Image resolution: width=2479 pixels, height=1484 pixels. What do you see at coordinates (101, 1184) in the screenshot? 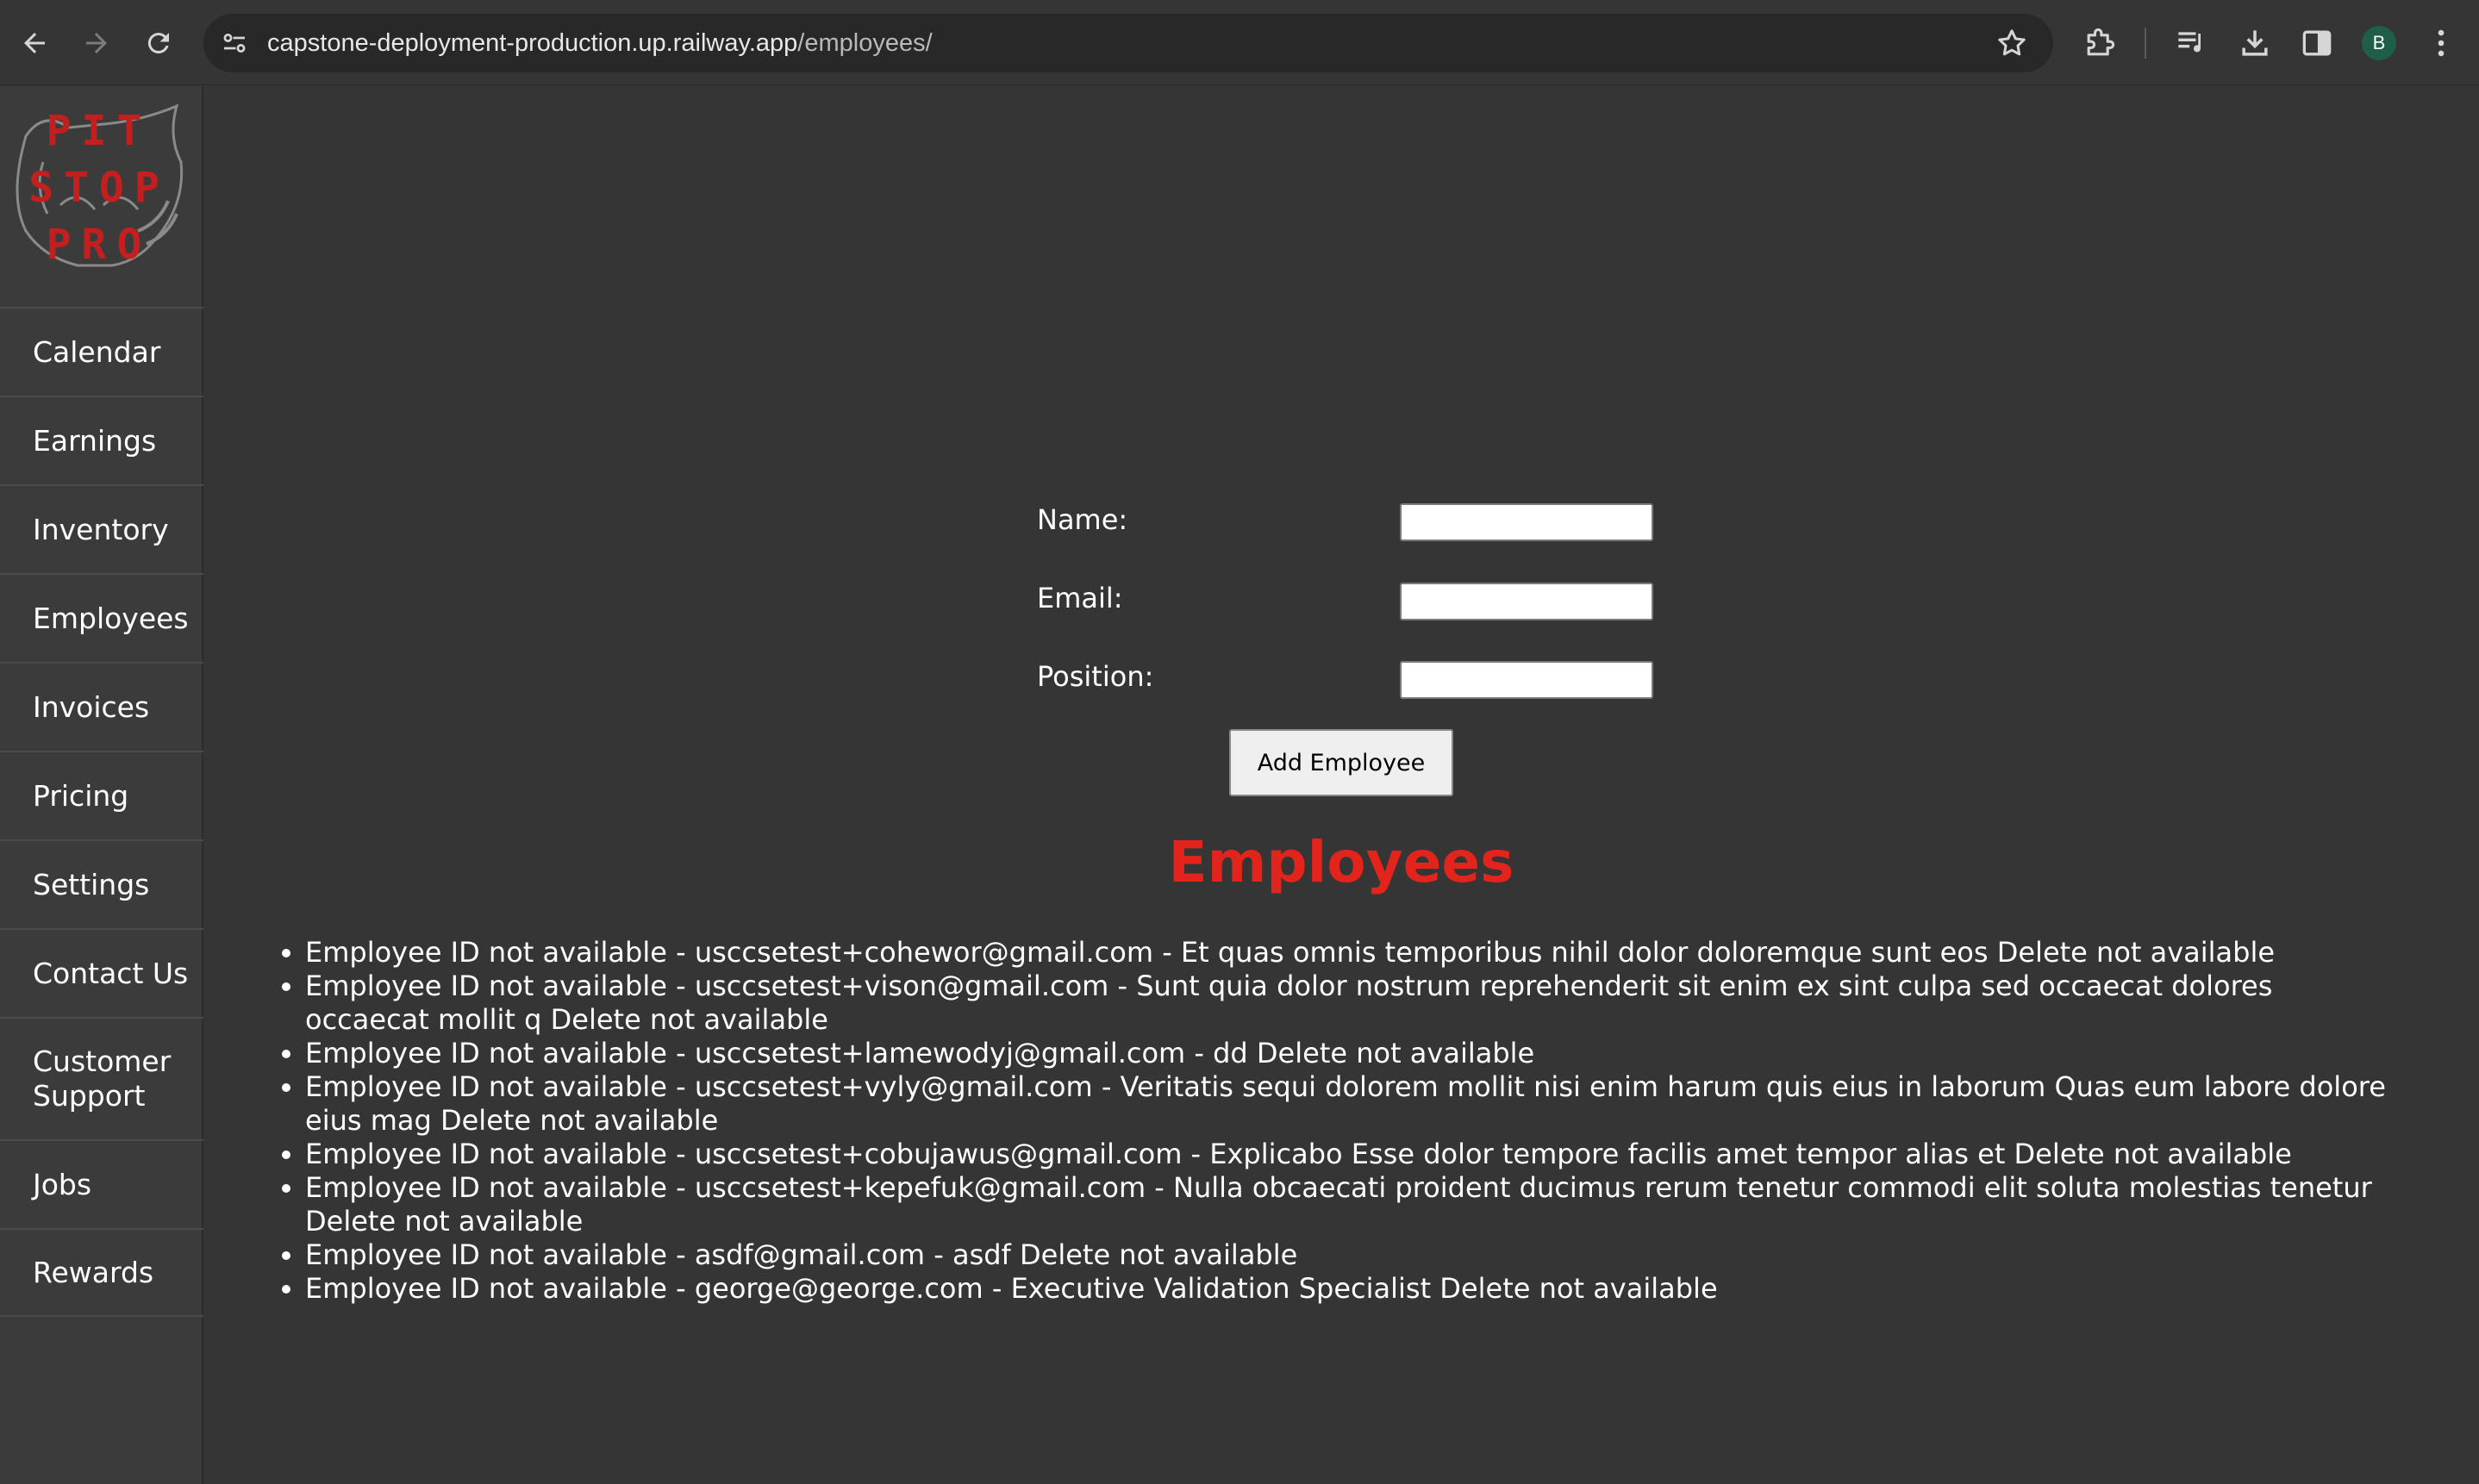
I see `sidebar-item-jobs: Jobs` at bounding box center [101, 1184].